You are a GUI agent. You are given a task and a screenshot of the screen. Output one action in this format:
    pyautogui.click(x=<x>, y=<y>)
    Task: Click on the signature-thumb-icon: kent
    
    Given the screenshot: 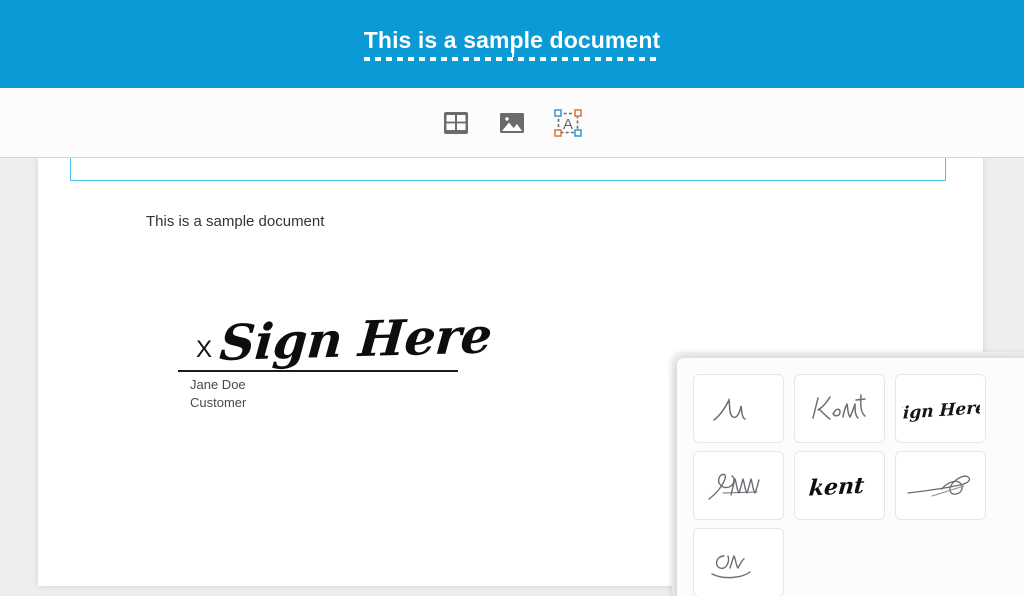 What is the action you would take?
    pyautogui.click(x=840, y=486)
    